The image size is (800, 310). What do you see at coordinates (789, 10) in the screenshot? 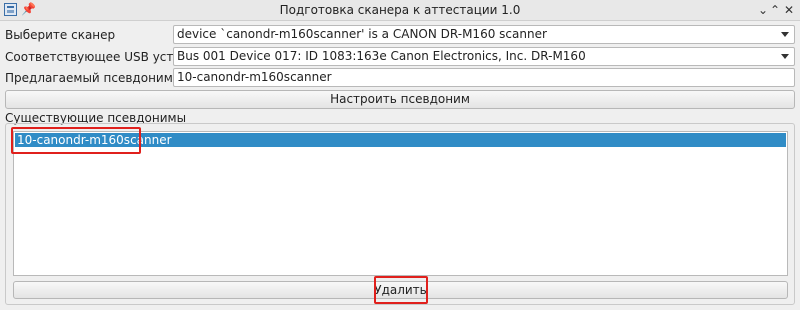
I see `close-icon: ✕` at bounding box center [789, 10].